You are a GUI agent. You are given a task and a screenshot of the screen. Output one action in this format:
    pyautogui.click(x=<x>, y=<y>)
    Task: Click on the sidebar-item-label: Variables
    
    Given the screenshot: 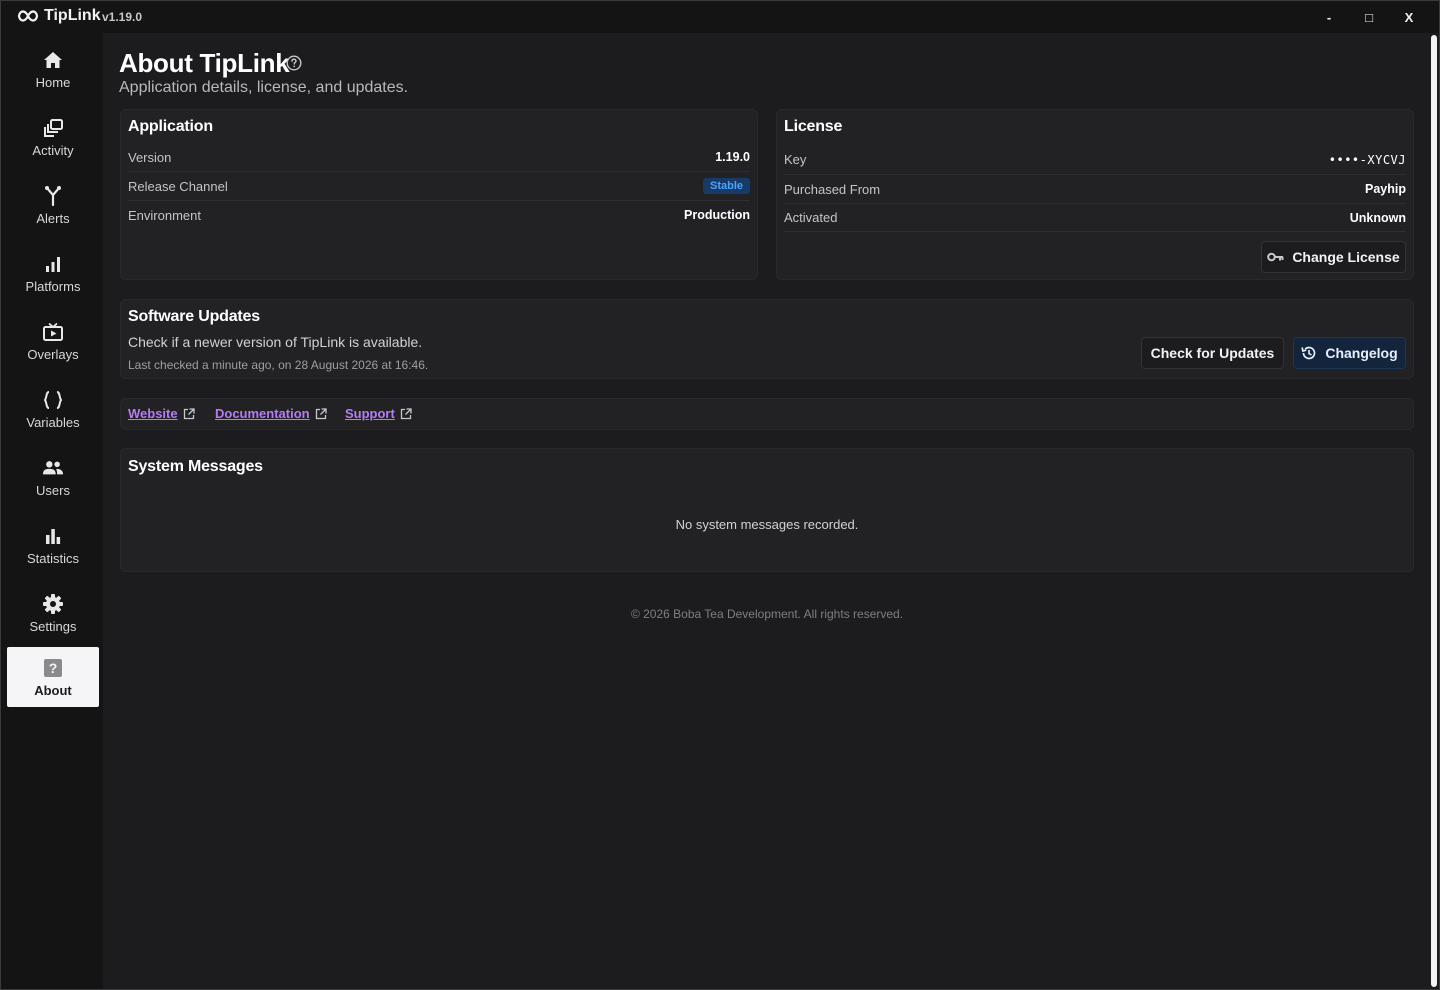 What is the action you would take?
    pyautogui.click(x=53, y=422)
    